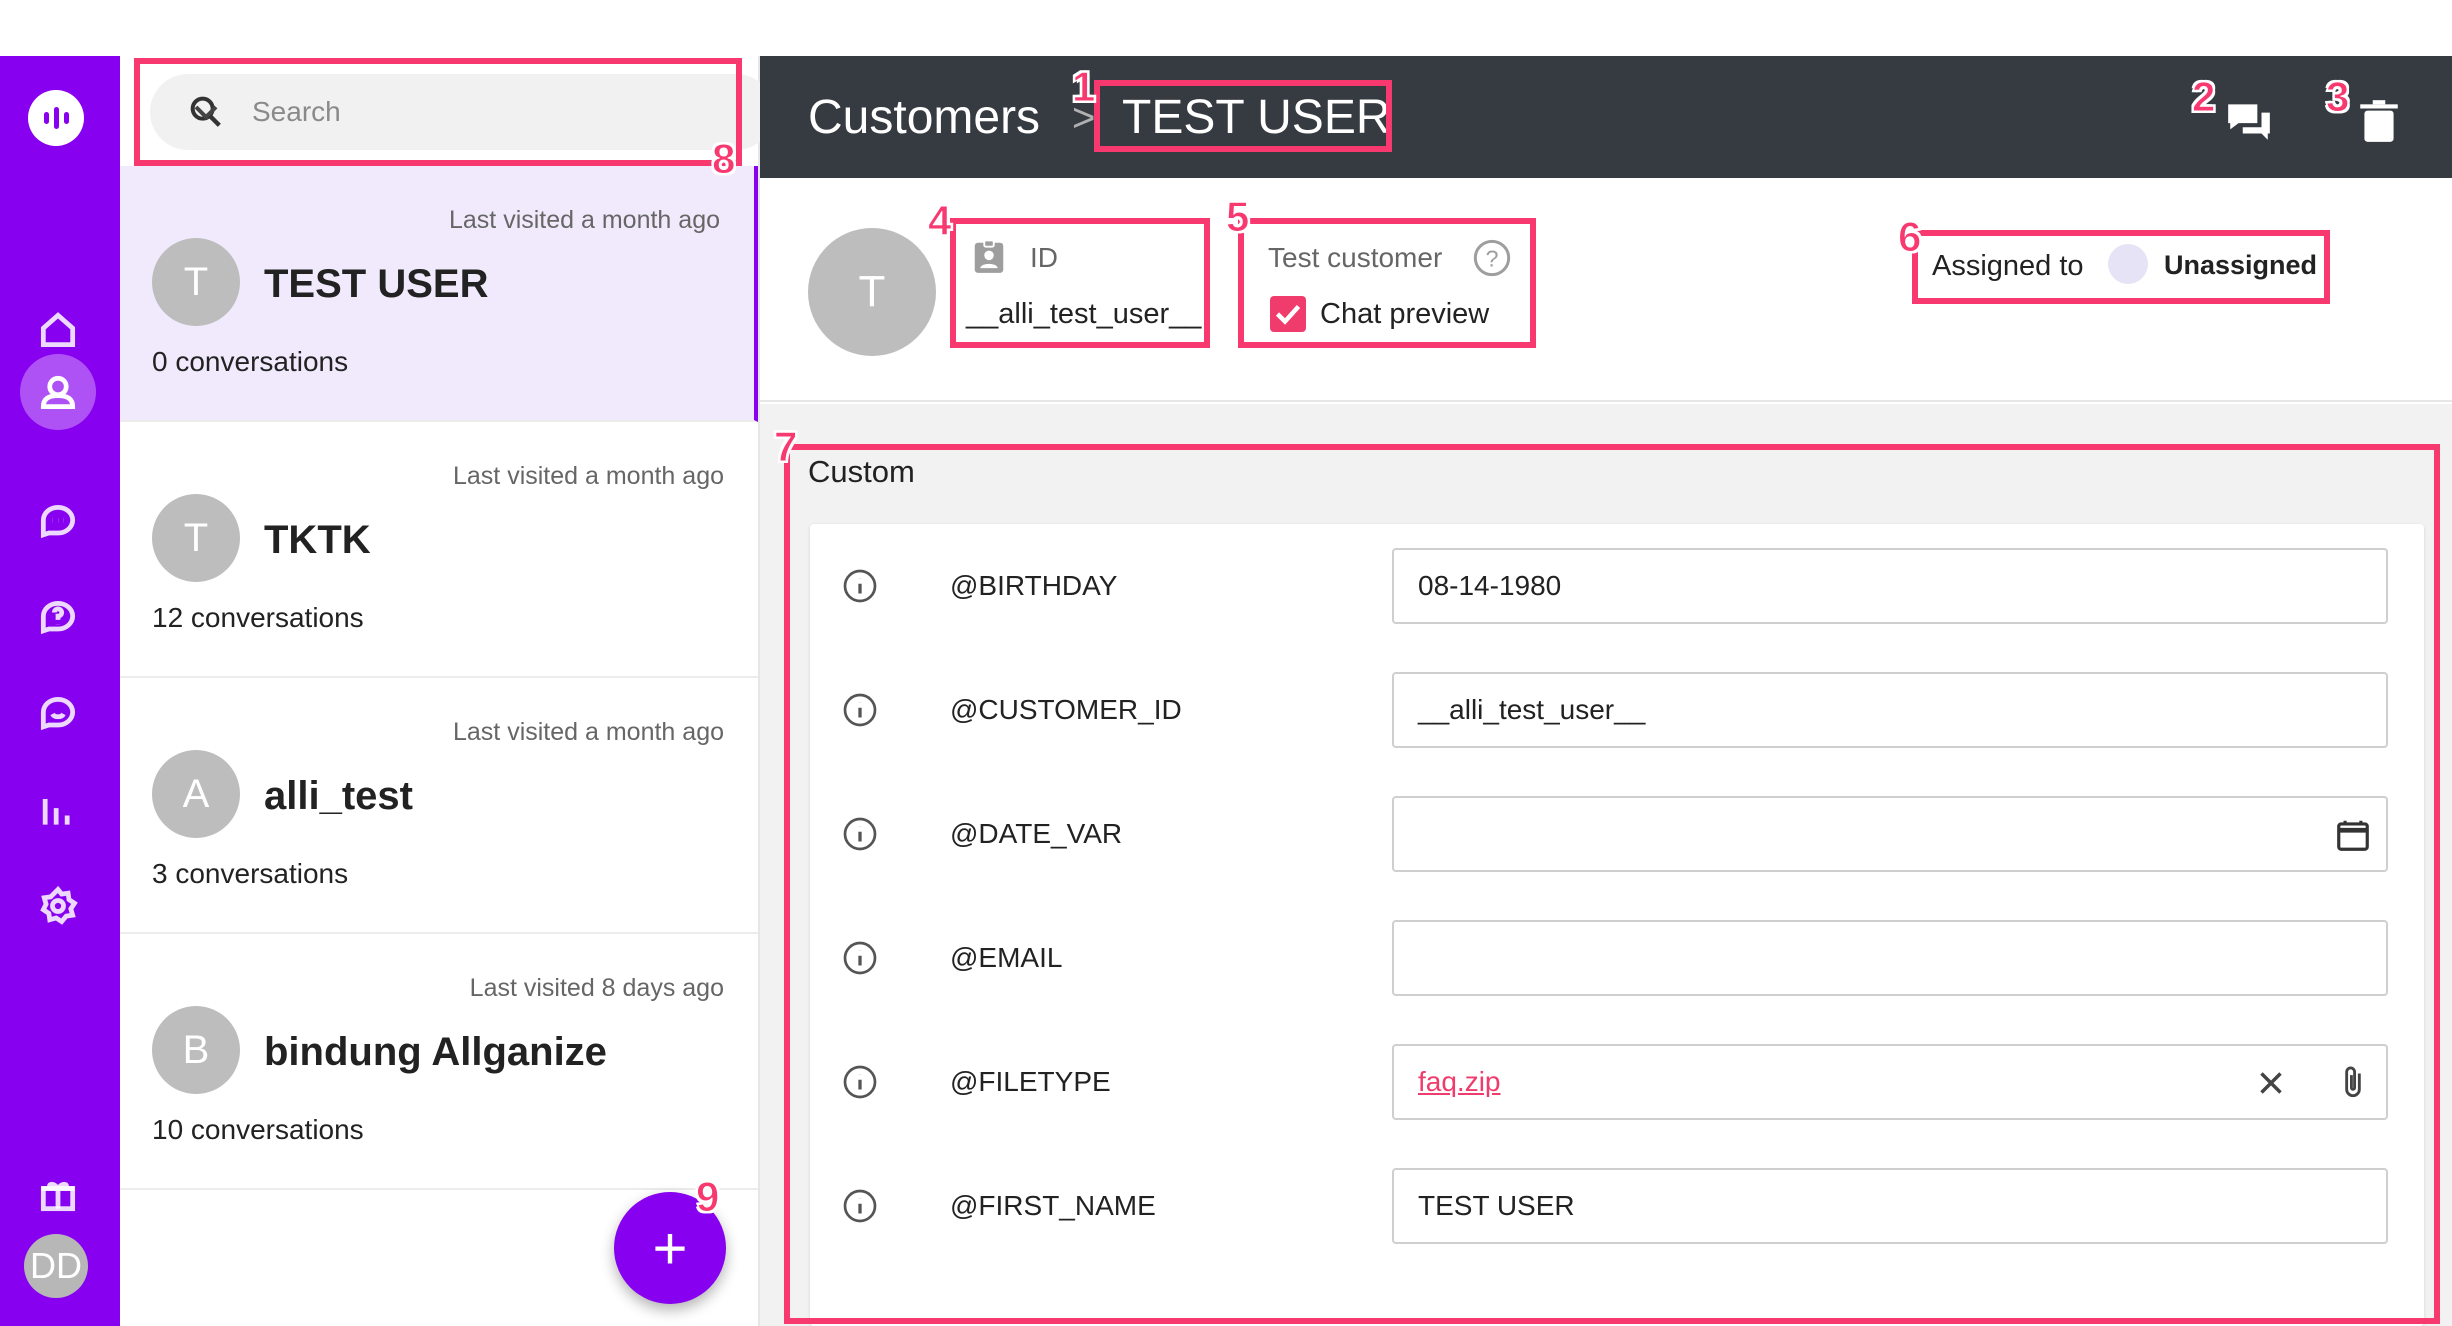 This screenshot has width=2452, height=1326. Describe the element at coordinates (2337, 96) in the screenshot. I see `annotation-3: 3` at that location.